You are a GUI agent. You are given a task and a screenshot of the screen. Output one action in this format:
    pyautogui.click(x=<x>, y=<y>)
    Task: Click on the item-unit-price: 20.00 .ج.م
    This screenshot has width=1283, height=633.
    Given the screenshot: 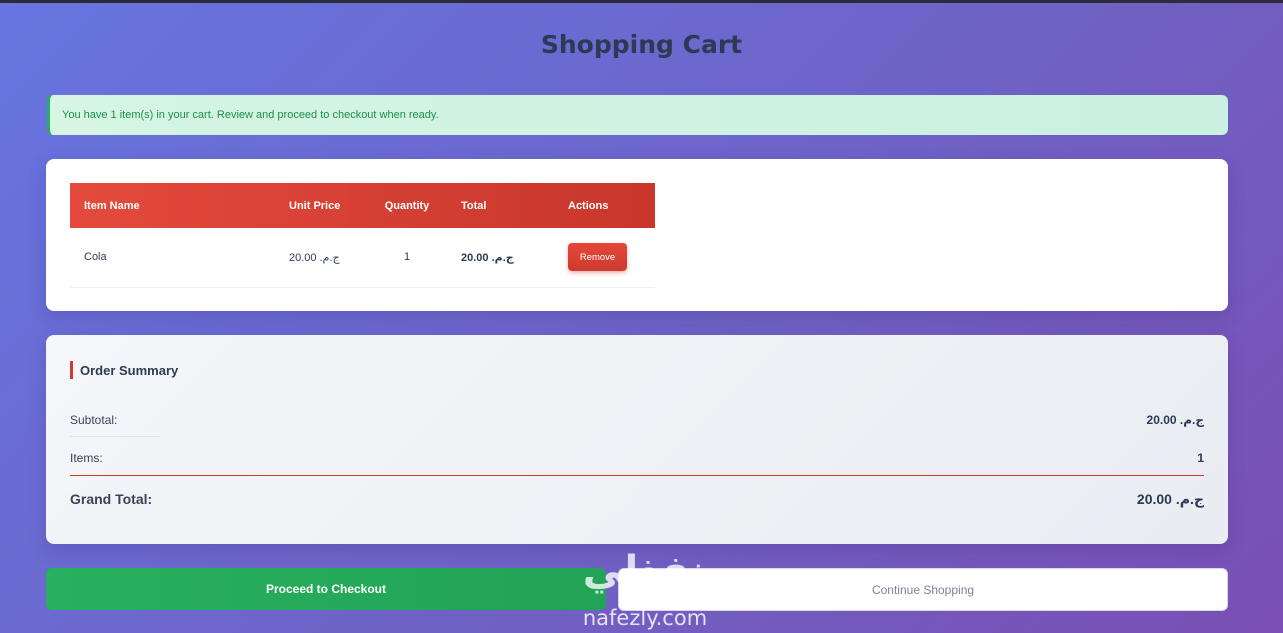 What is the action you would take?
    pyautogui.click(x=319, y=258)
    